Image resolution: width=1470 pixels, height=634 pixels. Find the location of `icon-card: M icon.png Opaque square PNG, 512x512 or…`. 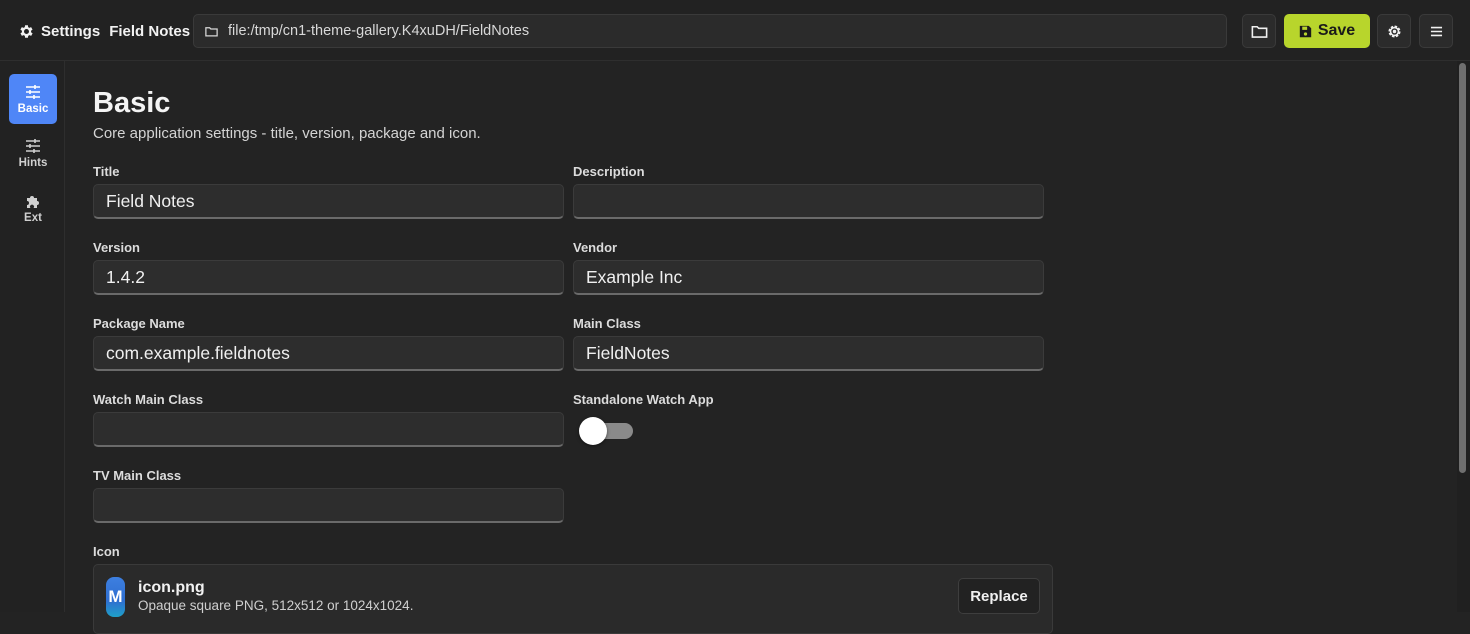

icon-card: M icon.png Opaque square PNG, 512x512 or… is located at coordinates (573, 599).